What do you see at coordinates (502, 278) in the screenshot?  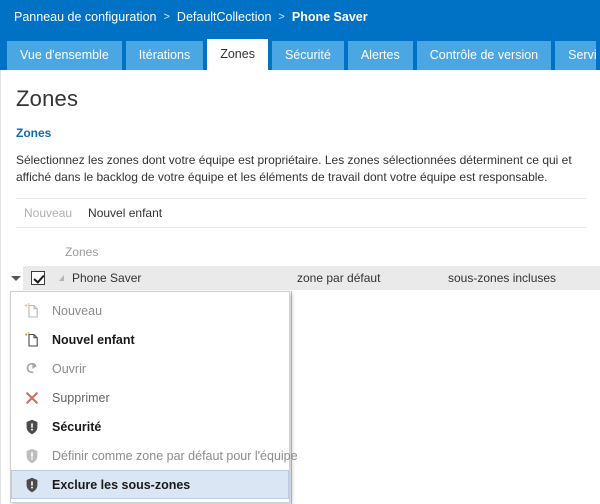 I see `row-sub-areas-label: sous-zones incluses` at bounding box center [502, 278].